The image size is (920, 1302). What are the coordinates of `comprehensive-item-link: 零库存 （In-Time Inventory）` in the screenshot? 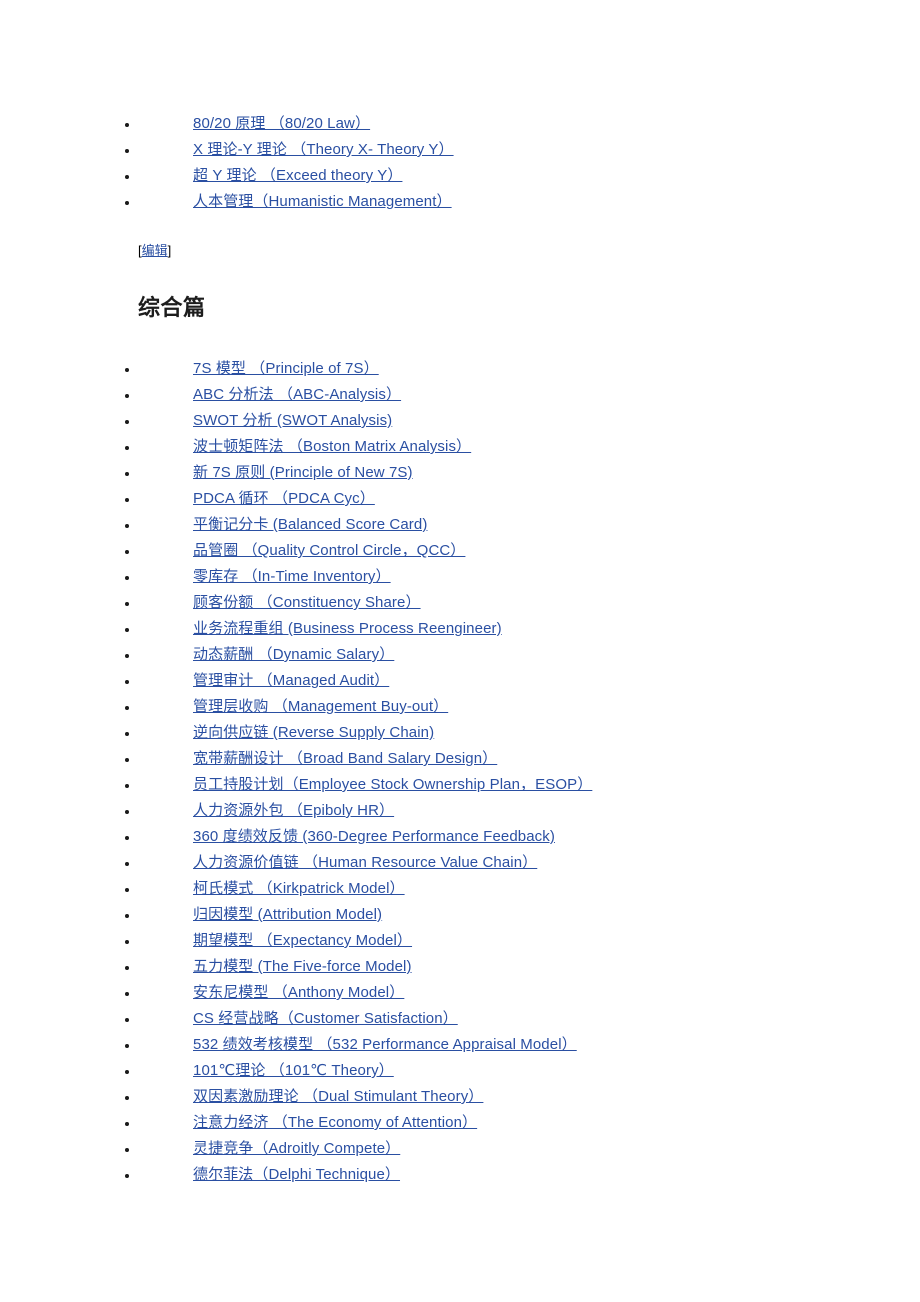 It's located at (292, 576).